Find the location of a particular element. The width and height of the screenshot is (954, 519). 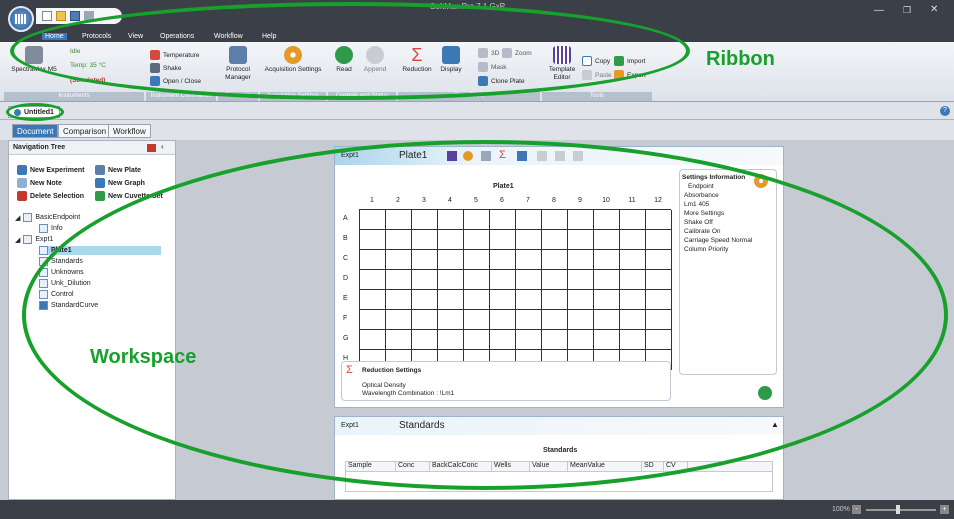

tab-workflow: Workflow is located at coordinates (129, 131).